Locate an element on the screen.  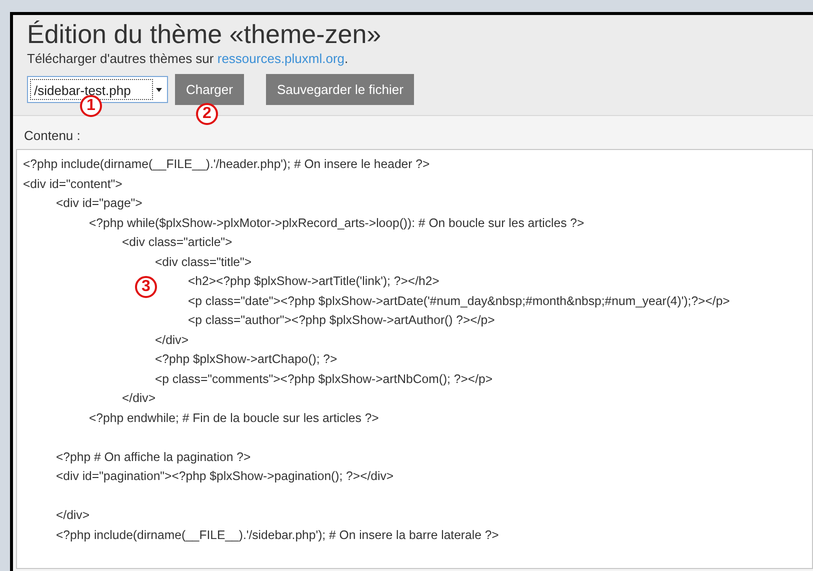
page-title: Édition du thème «theme-zen» is located at coordinates (204, 34).